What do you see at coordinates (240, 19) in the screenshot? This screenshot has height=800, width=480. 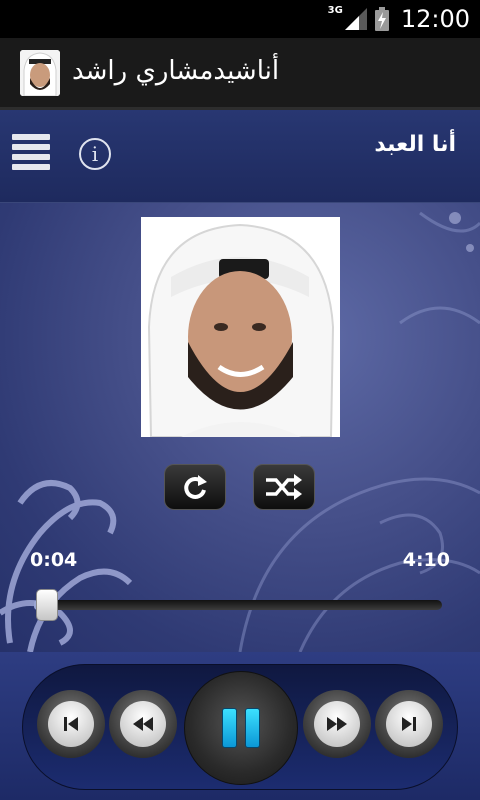 I see `status-bar: 3G 12:00` at bounding box center [240, 19].